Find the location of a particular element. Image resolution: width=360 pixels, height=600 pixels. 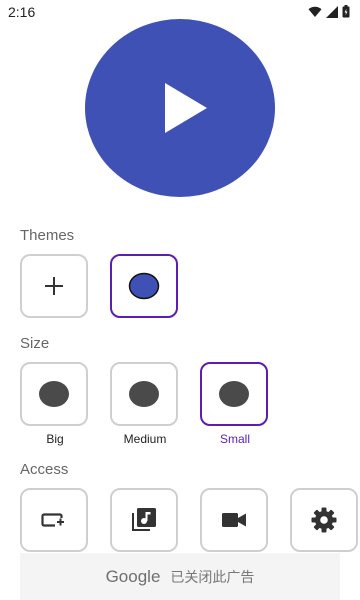

music-library-icon is located at coordinates (144, 519).